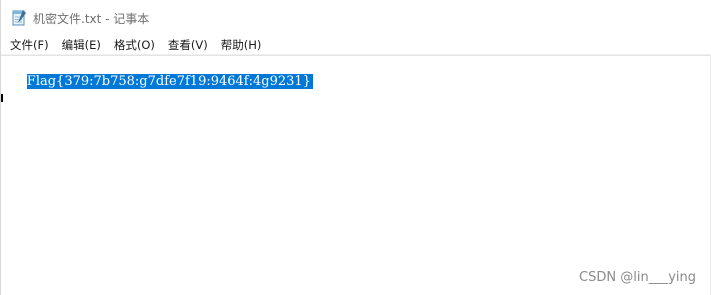 This screenshot has height=295, width=711. I want to click on menu-format: 格式(O), so click(134, 45).